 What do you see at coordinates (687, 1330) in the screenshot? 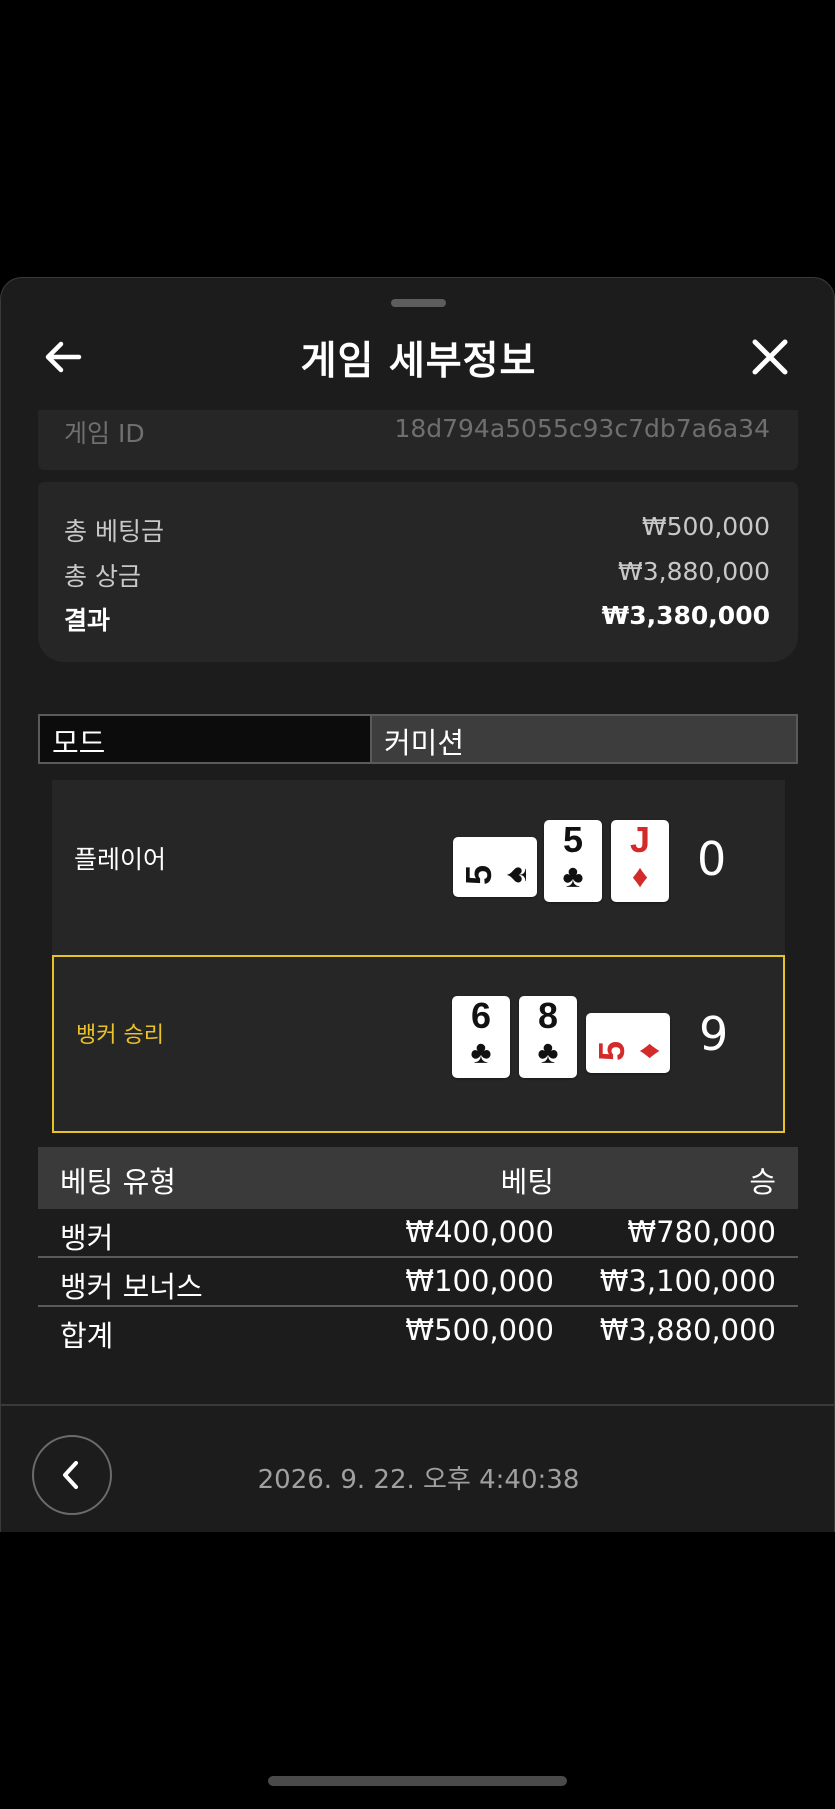
I see `win-amount-cell: ₩3,880,000` at bounding box center [687, 1330].